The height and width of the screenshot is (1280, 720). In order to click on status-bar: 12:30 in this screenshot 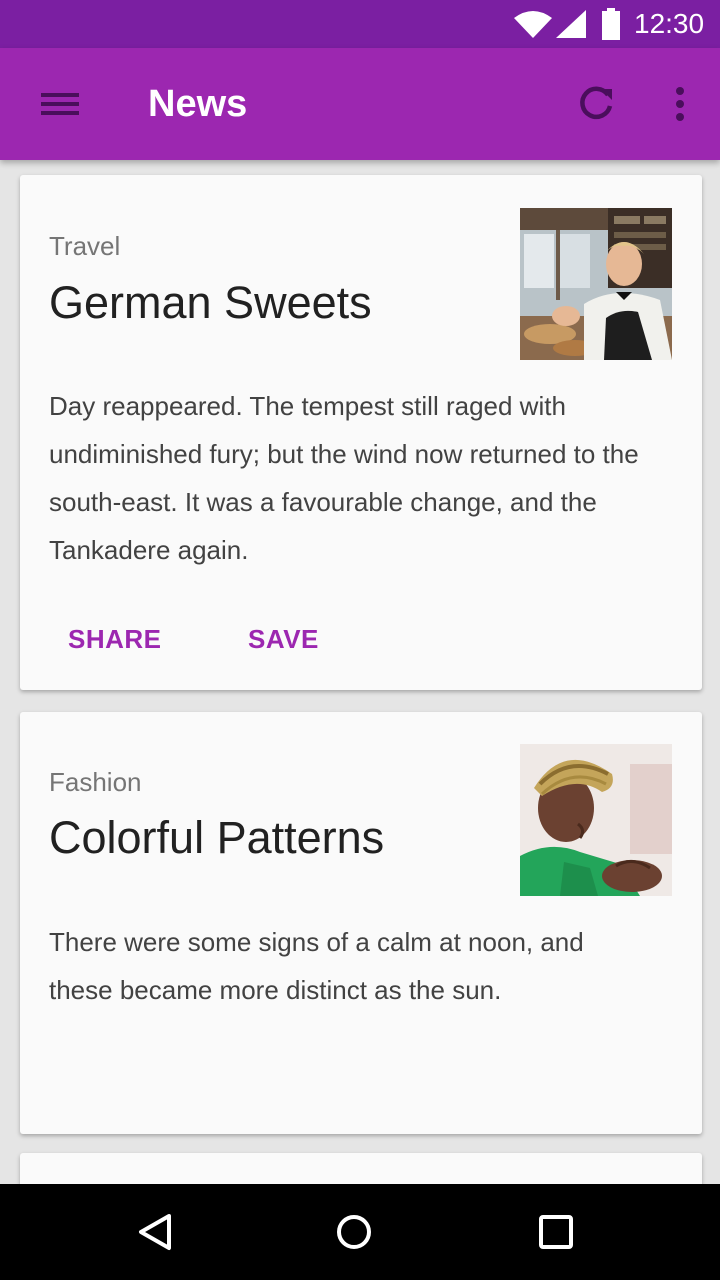, I will do `click(360, 24)`.